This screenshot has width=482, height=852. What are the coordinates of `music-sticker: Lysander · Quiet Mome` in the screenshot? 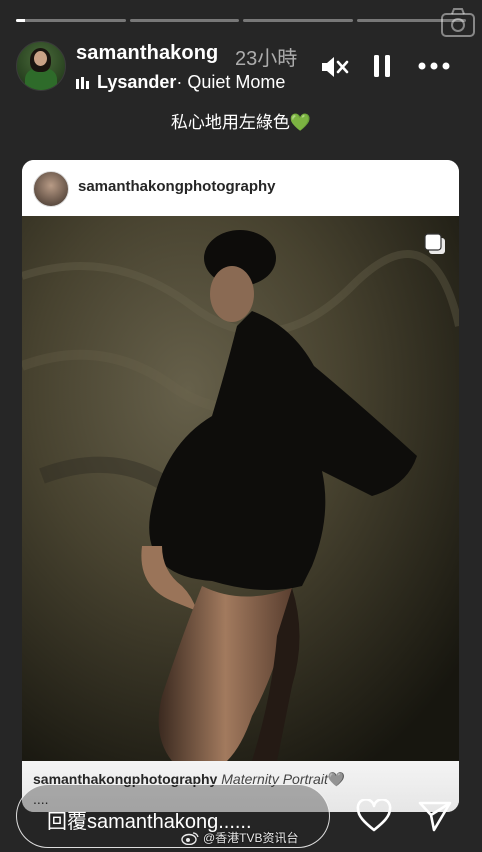 It's located at (187, 82).